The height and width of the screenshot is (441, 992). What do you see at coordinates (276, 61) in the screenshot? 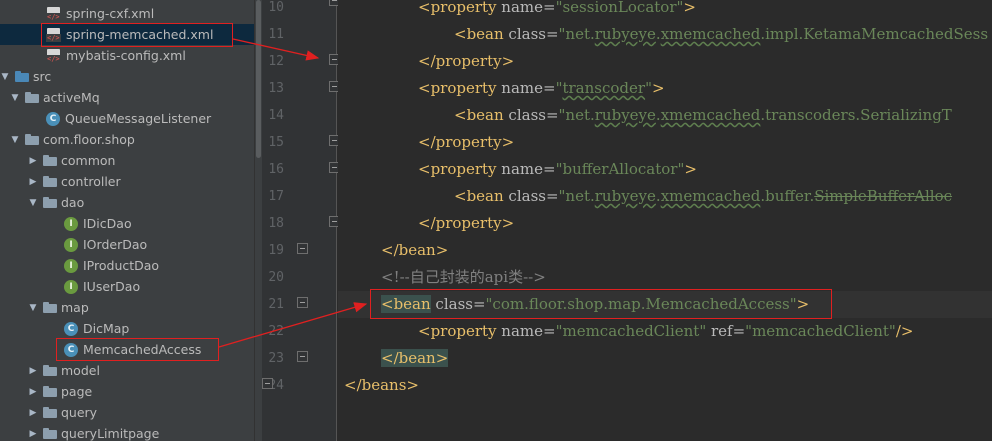
I see `line-number: 12` at bounding box center [276, 61].